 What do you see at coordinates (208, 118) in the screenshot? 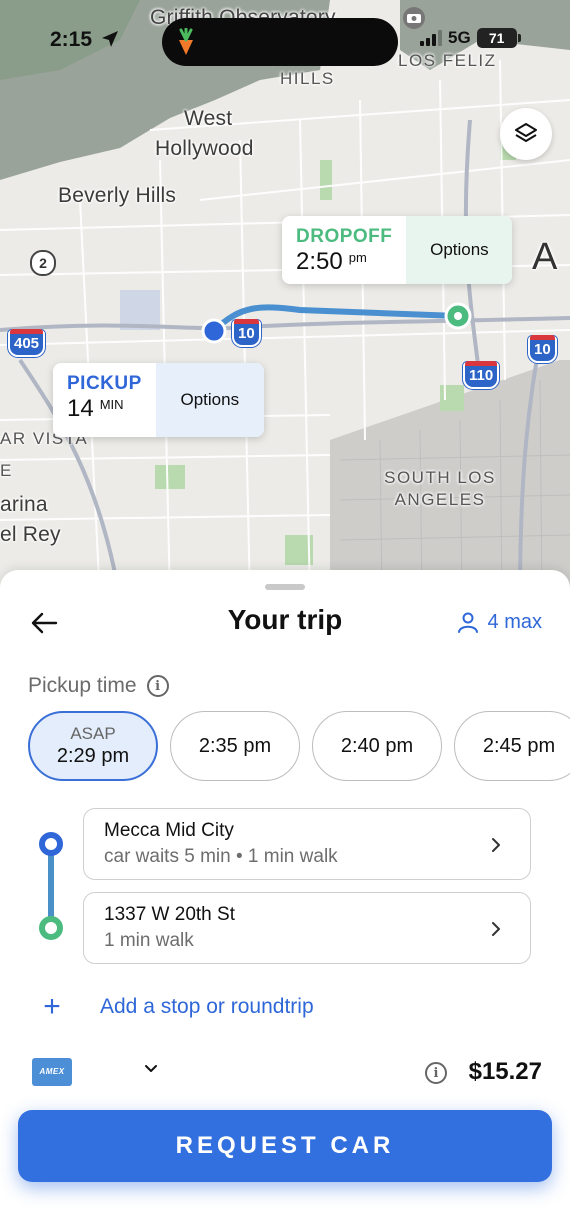
I see `map-label-west: West` at bounding box center [208, 118].